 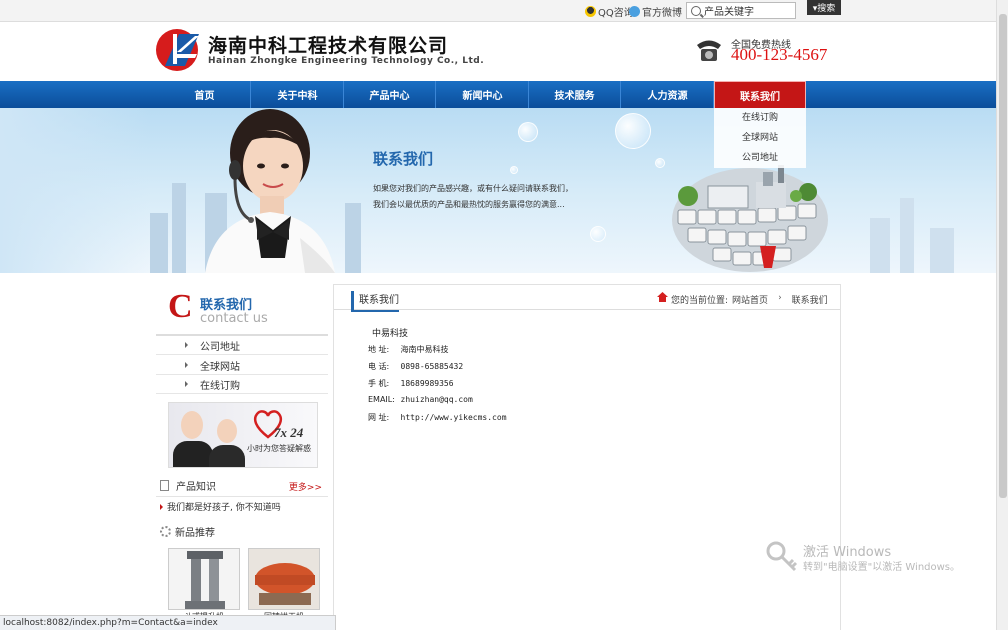 What do you see at coordinates (289, 432) in the screenshot?
I see `promo-hours: 7x 24` at bounding box center [289, 432].